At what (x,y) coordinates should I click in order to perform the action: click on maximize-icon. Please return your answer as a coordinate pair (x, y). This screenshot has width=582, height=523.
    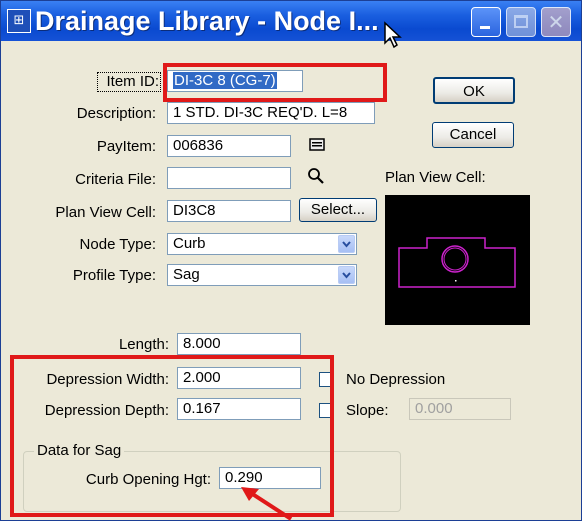
    Looking at the image, I should click on (521, 21).